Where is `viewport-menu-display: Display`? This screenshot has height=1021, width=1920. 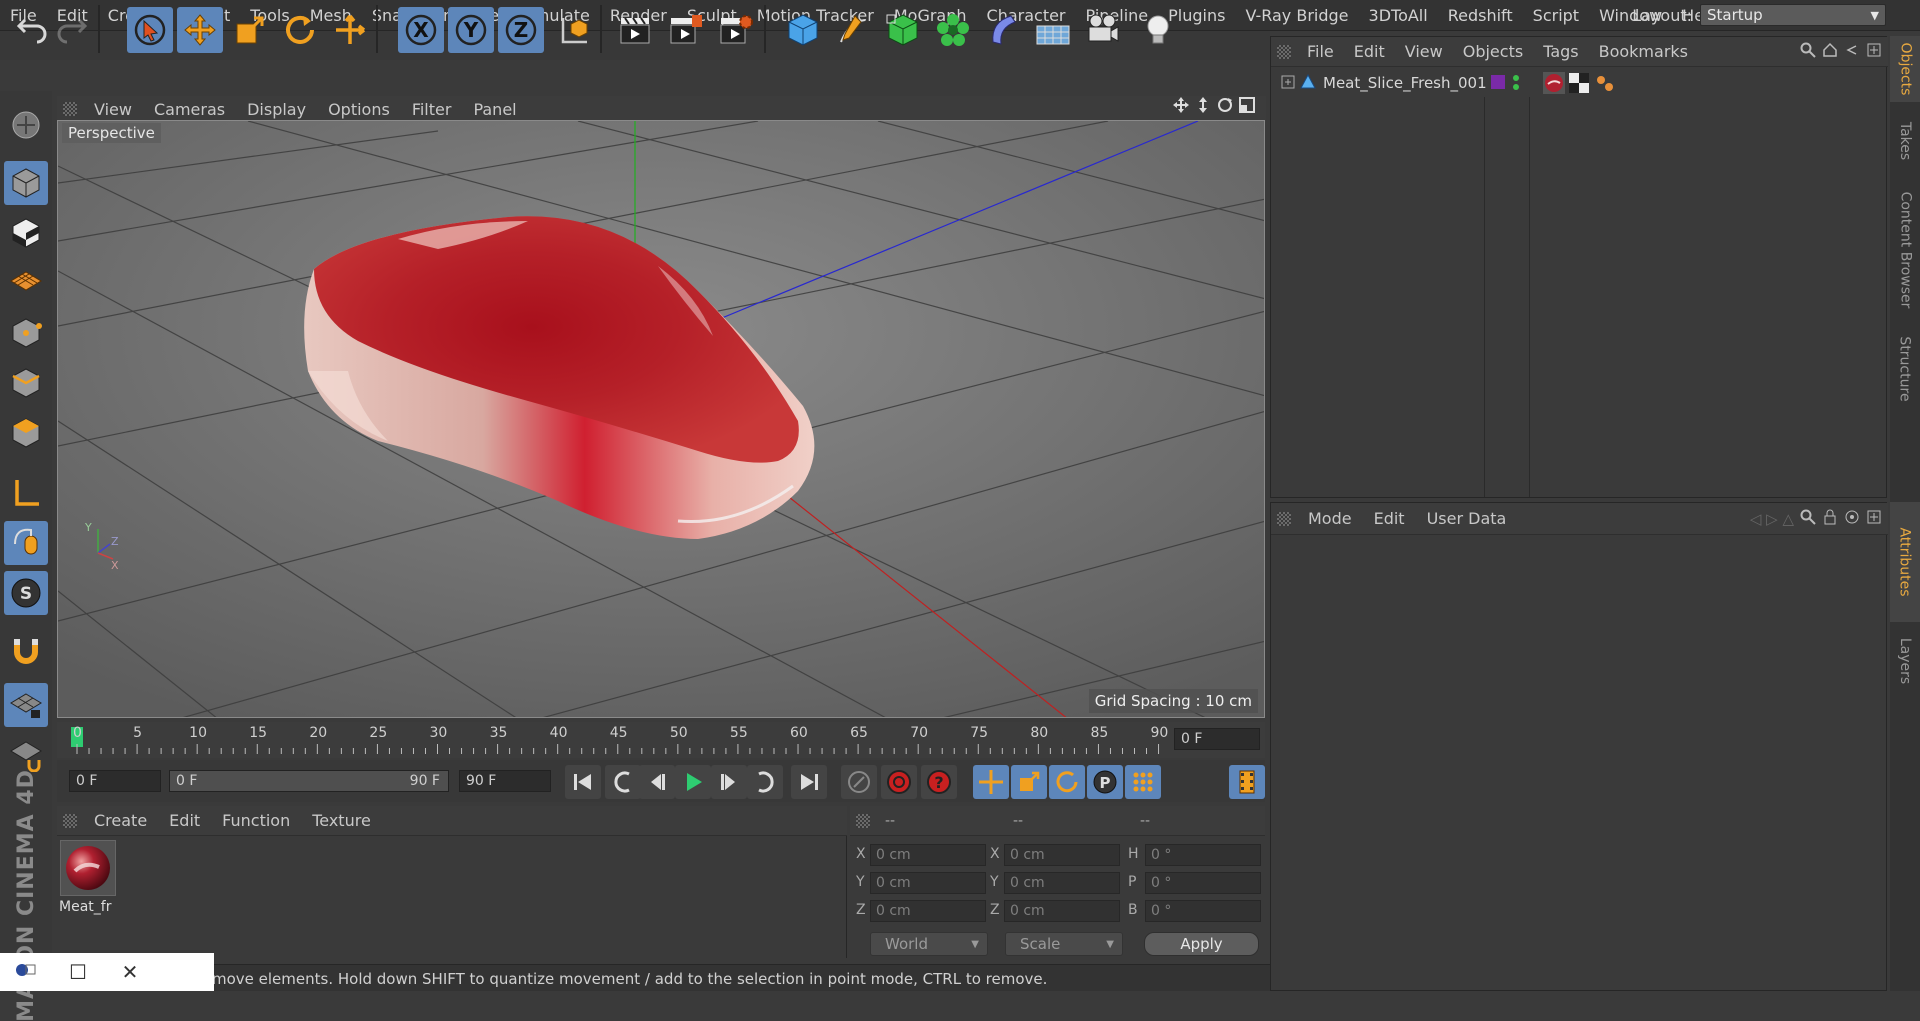
viewport-menu-display: Display is located at coordinates (276, 109).